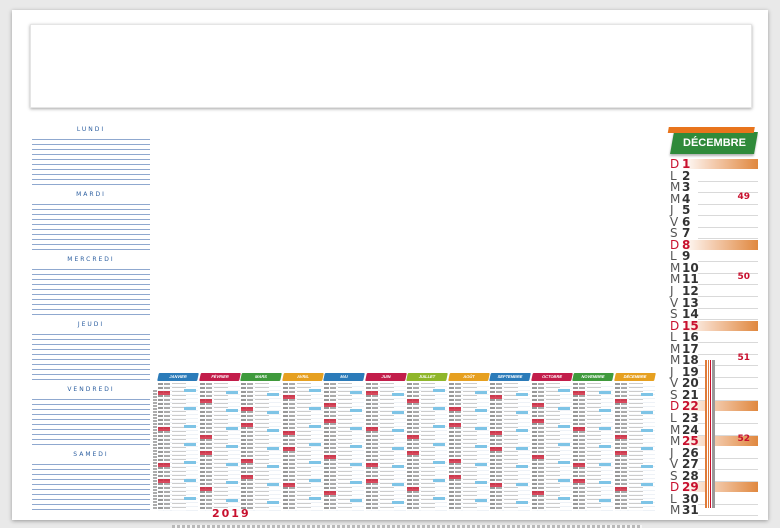 The height and width of the screenshot is (528, 780). What do you see at coordinates (91, 320) in the screenshot?
I see `weekly-planner: LUNDI MARDI MERCREDI JEUDI VENDREDI SAMEDI` at bounding box center [91, 320].